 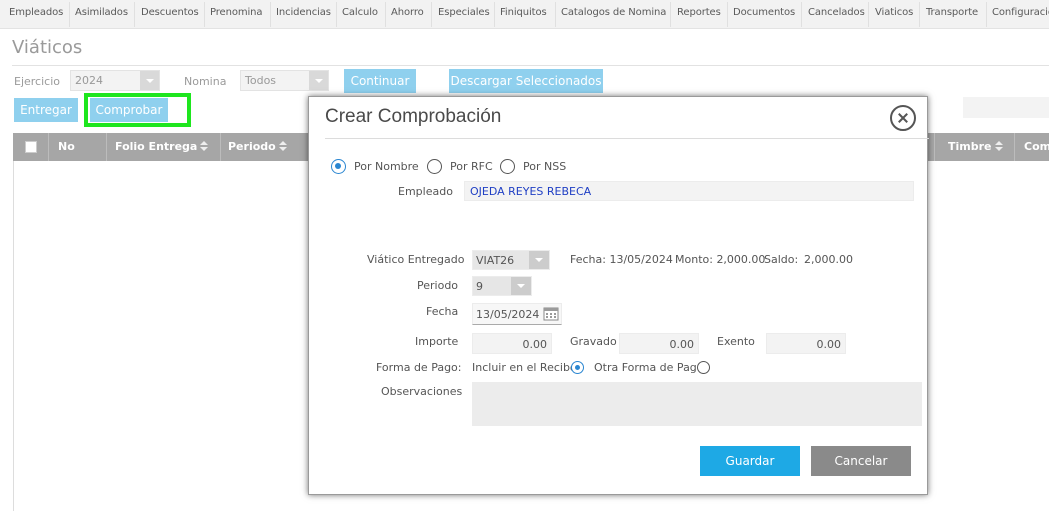 I want to click on por-rfc-label: Por RFC, so click(x=471, y=166).